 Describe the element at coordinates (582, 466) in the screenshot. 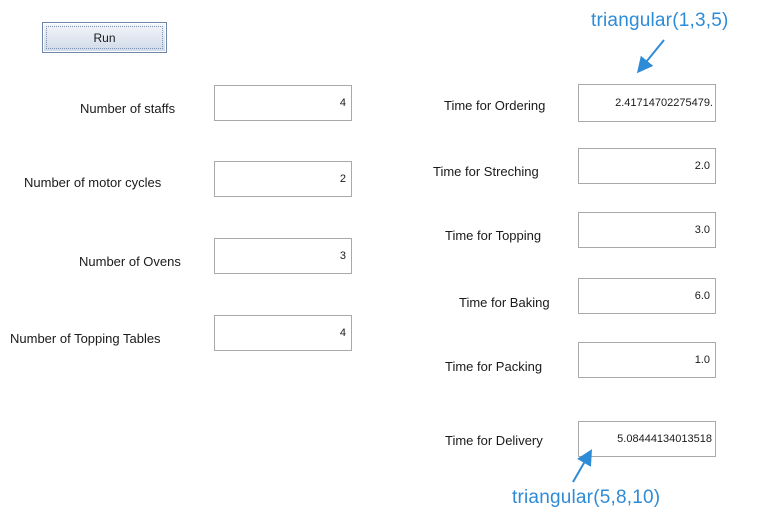

I see `delivery-arrow-icon` at that location.